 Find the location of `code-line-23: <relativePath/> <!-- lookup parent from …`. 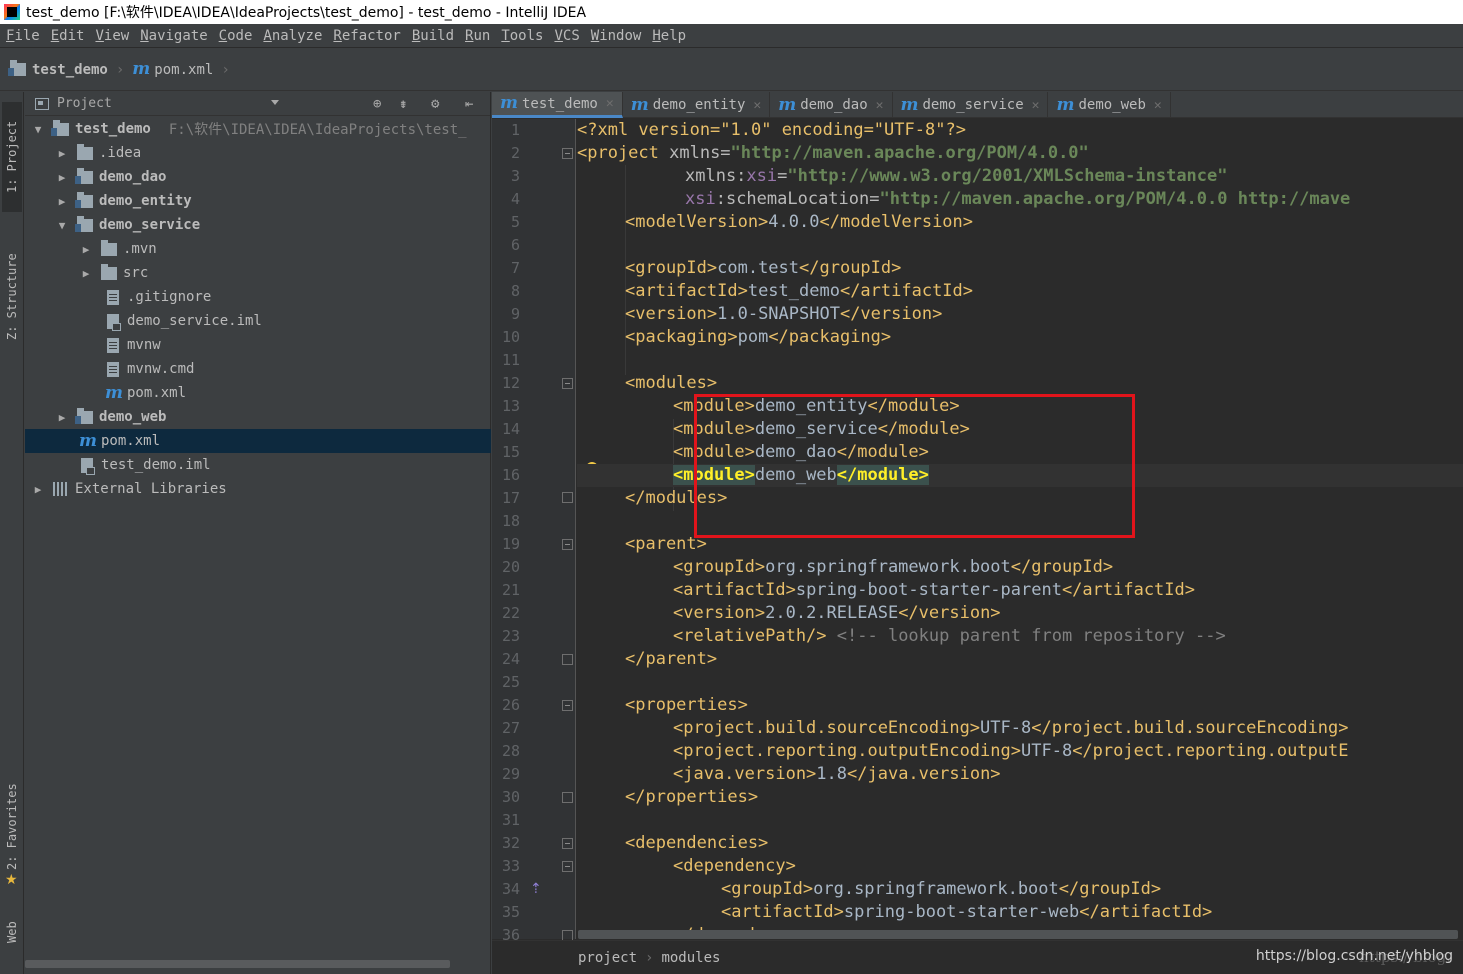

code-line-23: <relativePath/> <!-- lookup parent from … is located at coordinates (901, 636).